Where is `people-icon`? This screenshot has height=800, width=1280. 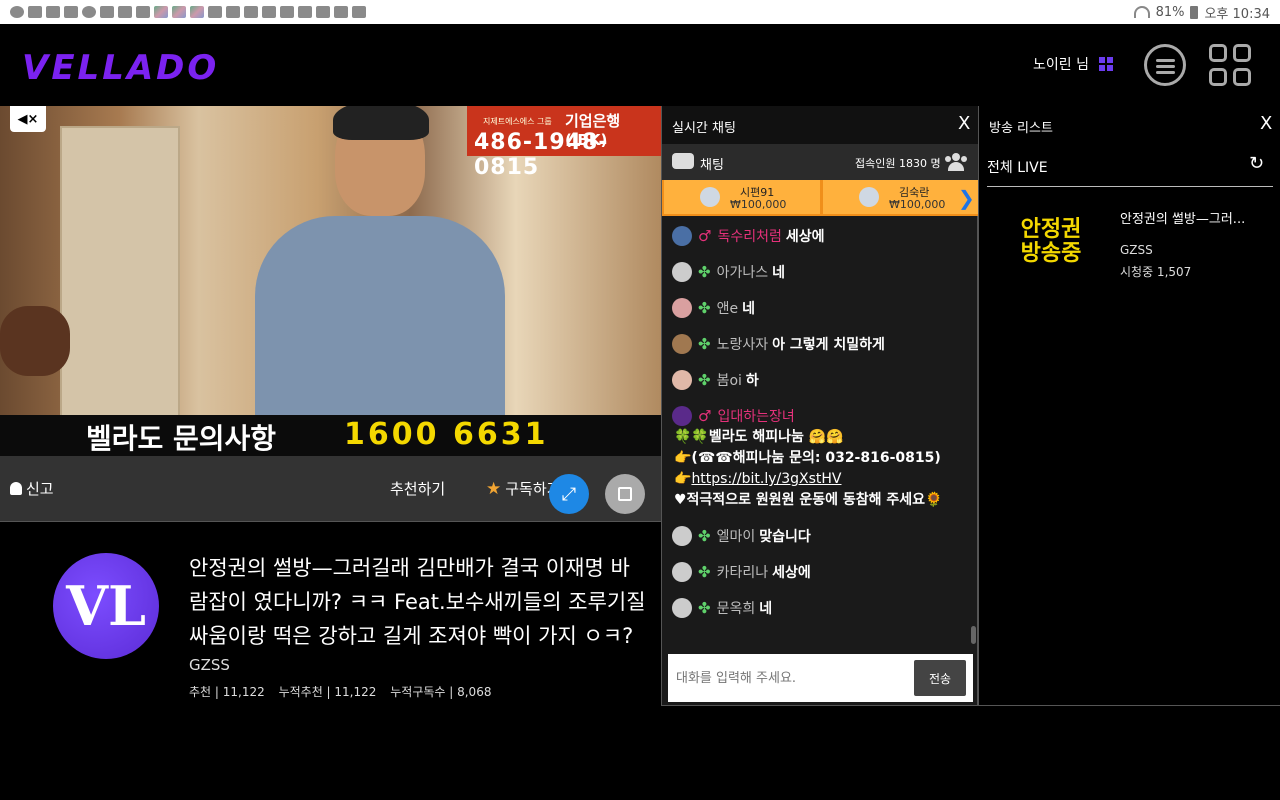
people-icon is located at coordinates (956, 162).